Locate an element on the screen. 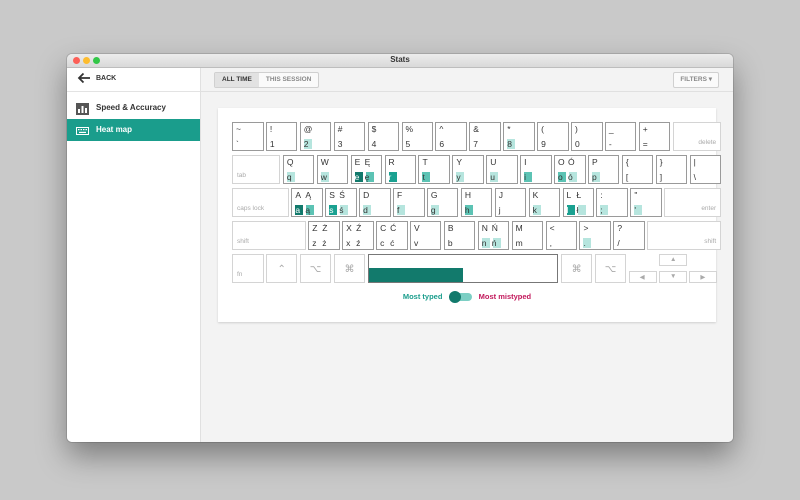  key-lower-glyph: [ is located at coordinates (627, 177).